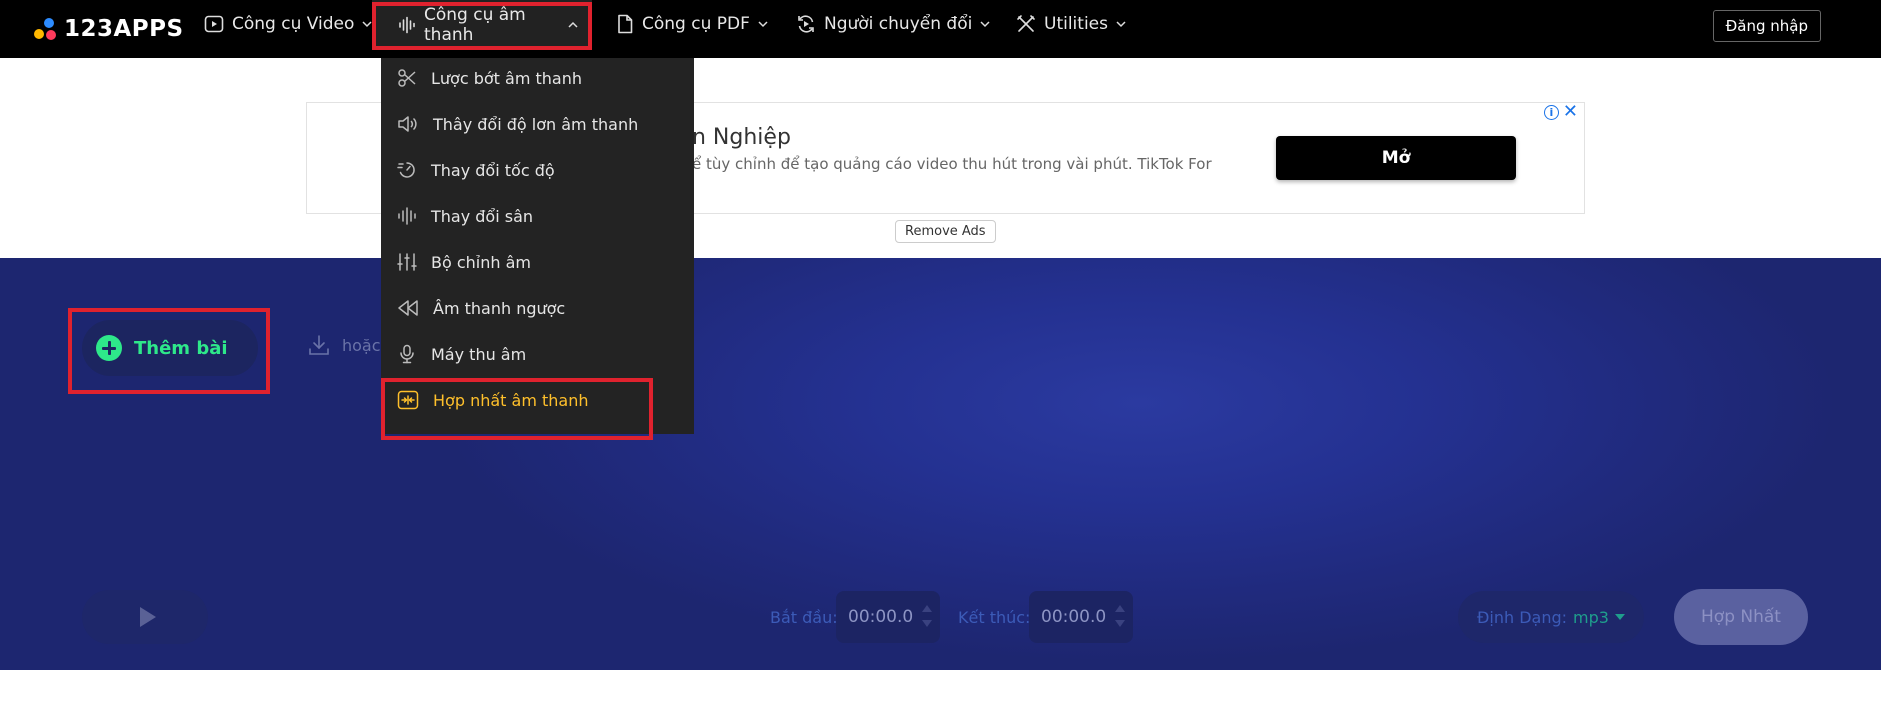  What do you see at coordinates (1570, 112) in the screenshot?
I see `close-icon: ✕` at bounding box center [1570, 112].